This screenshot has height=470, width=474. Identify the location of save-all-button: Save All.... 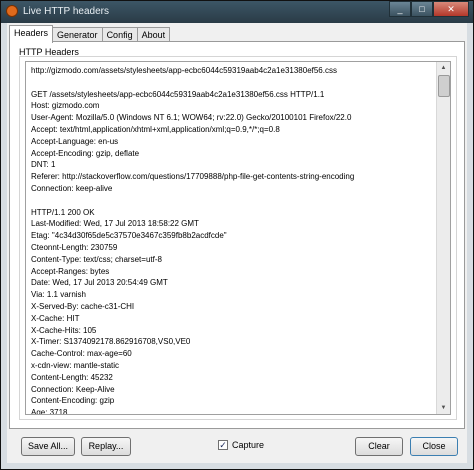
(48, 446).